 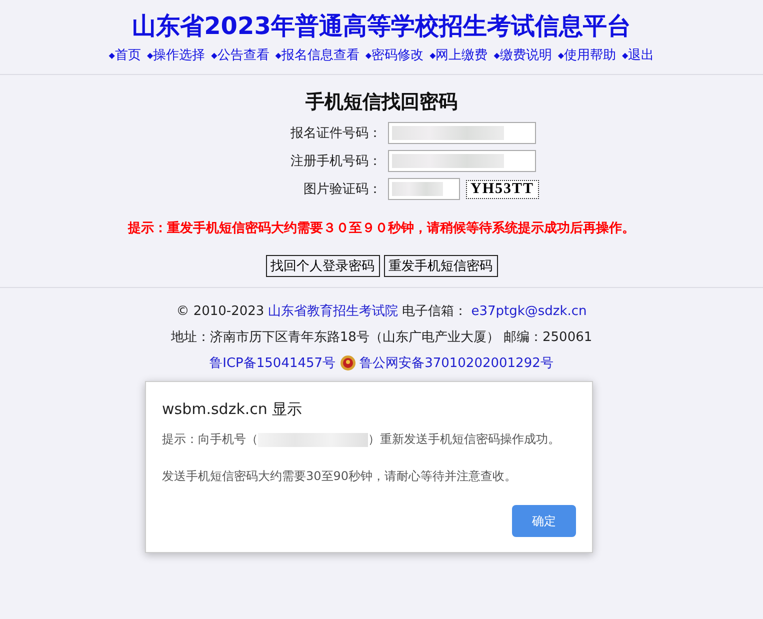 What do you see at coordinates (435, 311) in the screenshot?
I see `email-label: 电子信箱：` at bounding box center [435, 311].